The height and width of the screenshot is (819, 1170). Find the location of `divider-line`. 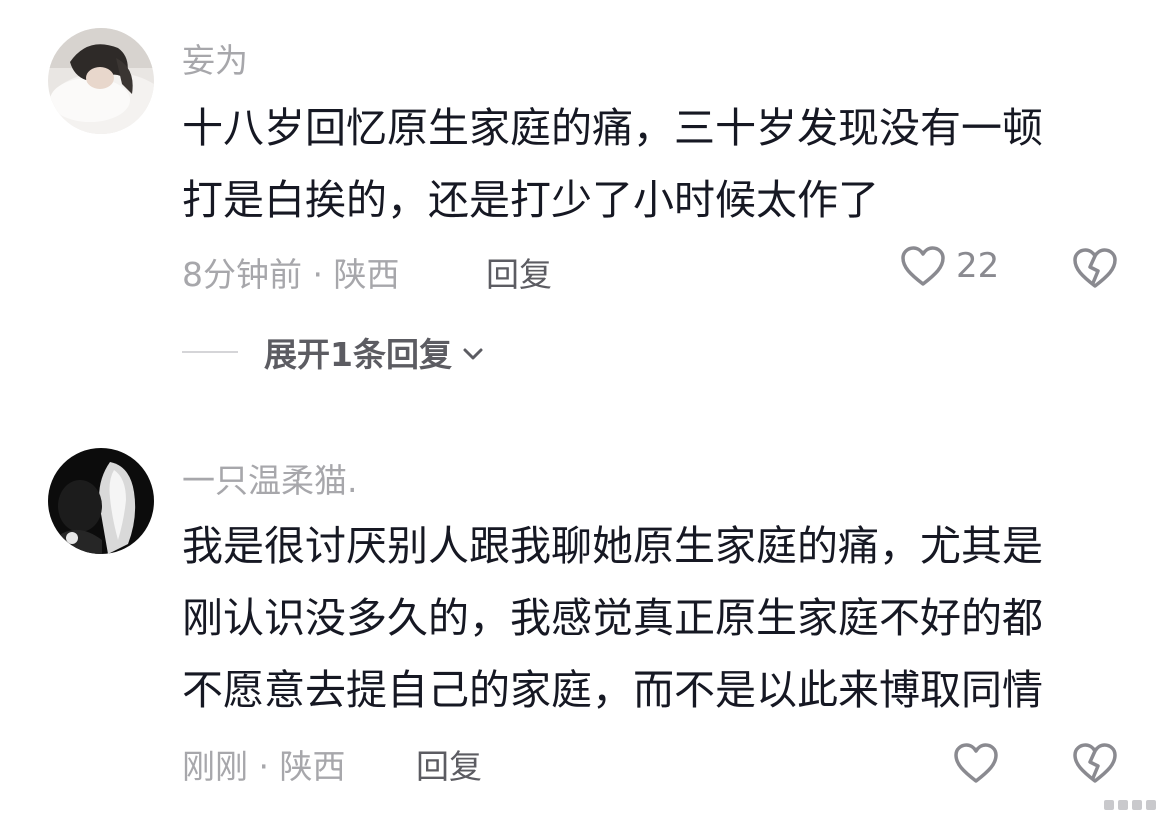

divider-line is located at coordinates (210, 352).